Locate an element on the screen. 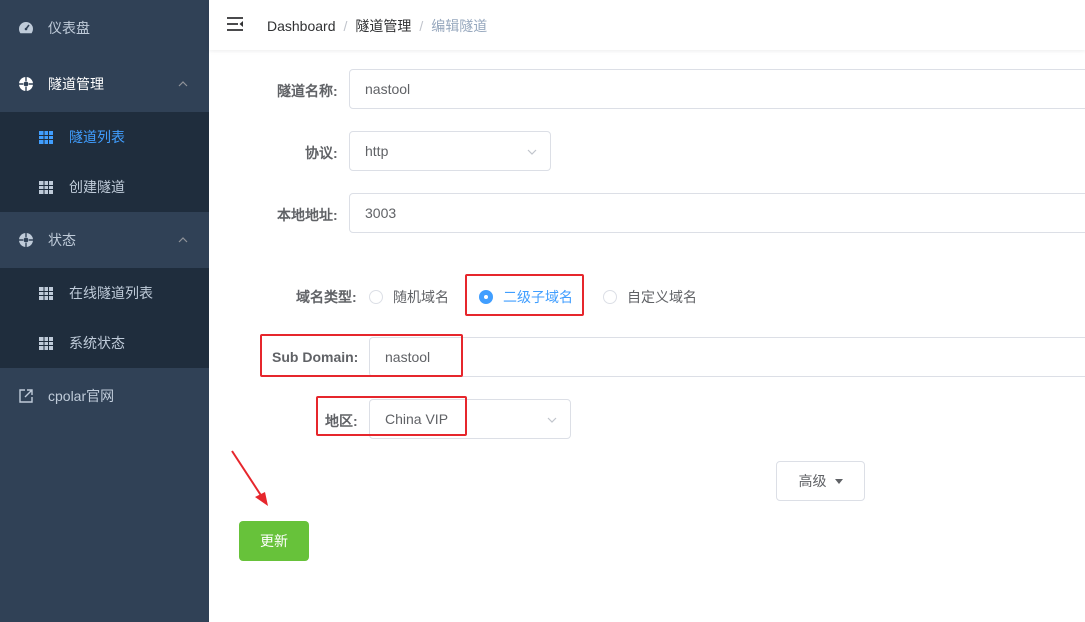  advanced-button: 高级 is located at coordinates (820, 481).